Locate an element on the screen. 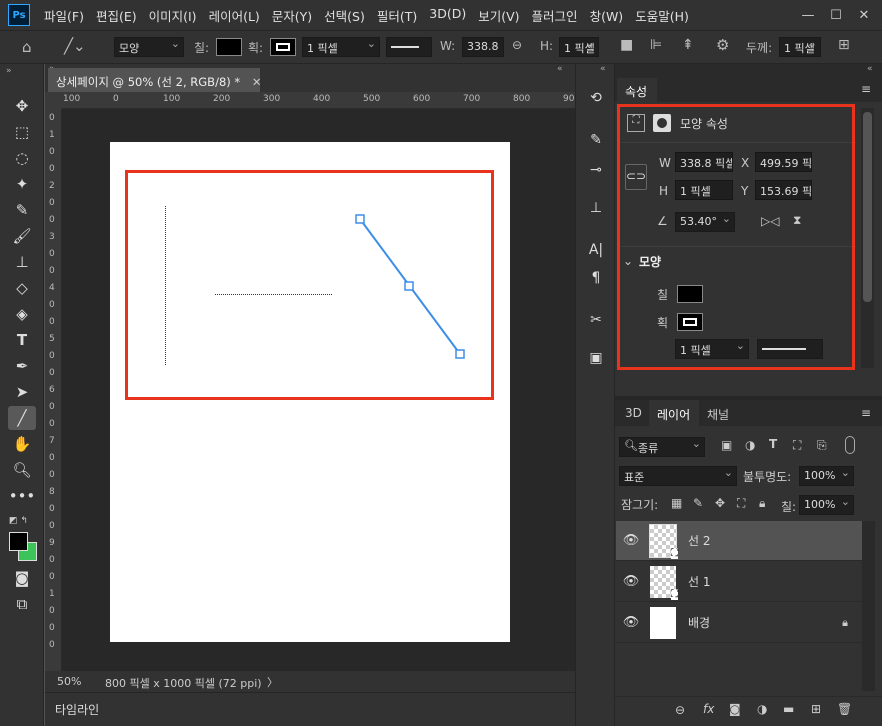 Image resolution: width=882 pixels, height=726 pixels. tab-3d: 3D is located at coordinates (633, 413).